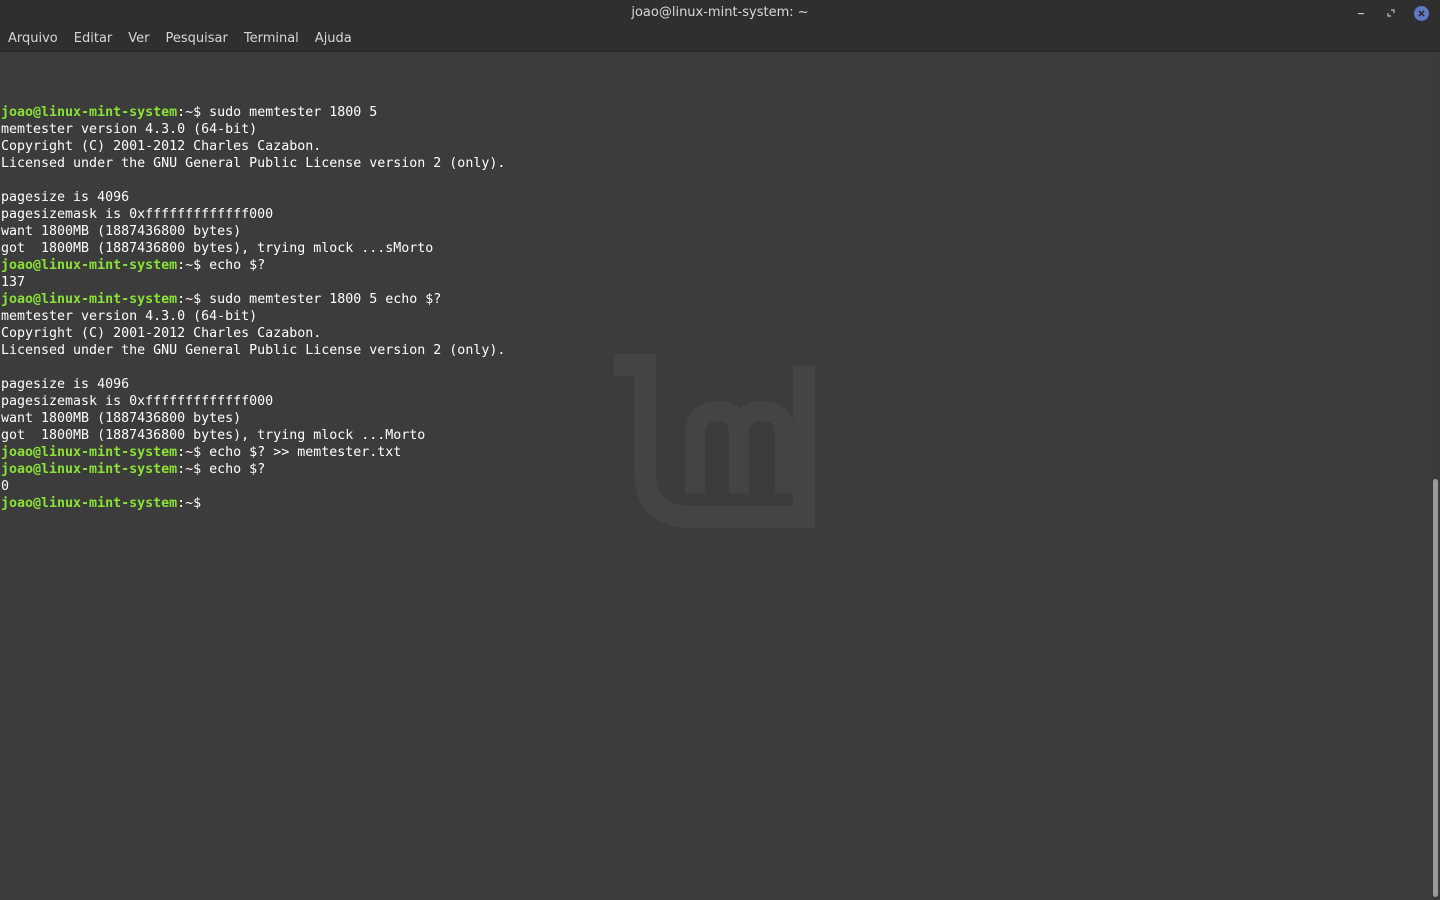  Describe the element at coordinates (325, 299) in the screenshot. I see `command-text: sudo memtester 1800 5 echo $?` at that location.